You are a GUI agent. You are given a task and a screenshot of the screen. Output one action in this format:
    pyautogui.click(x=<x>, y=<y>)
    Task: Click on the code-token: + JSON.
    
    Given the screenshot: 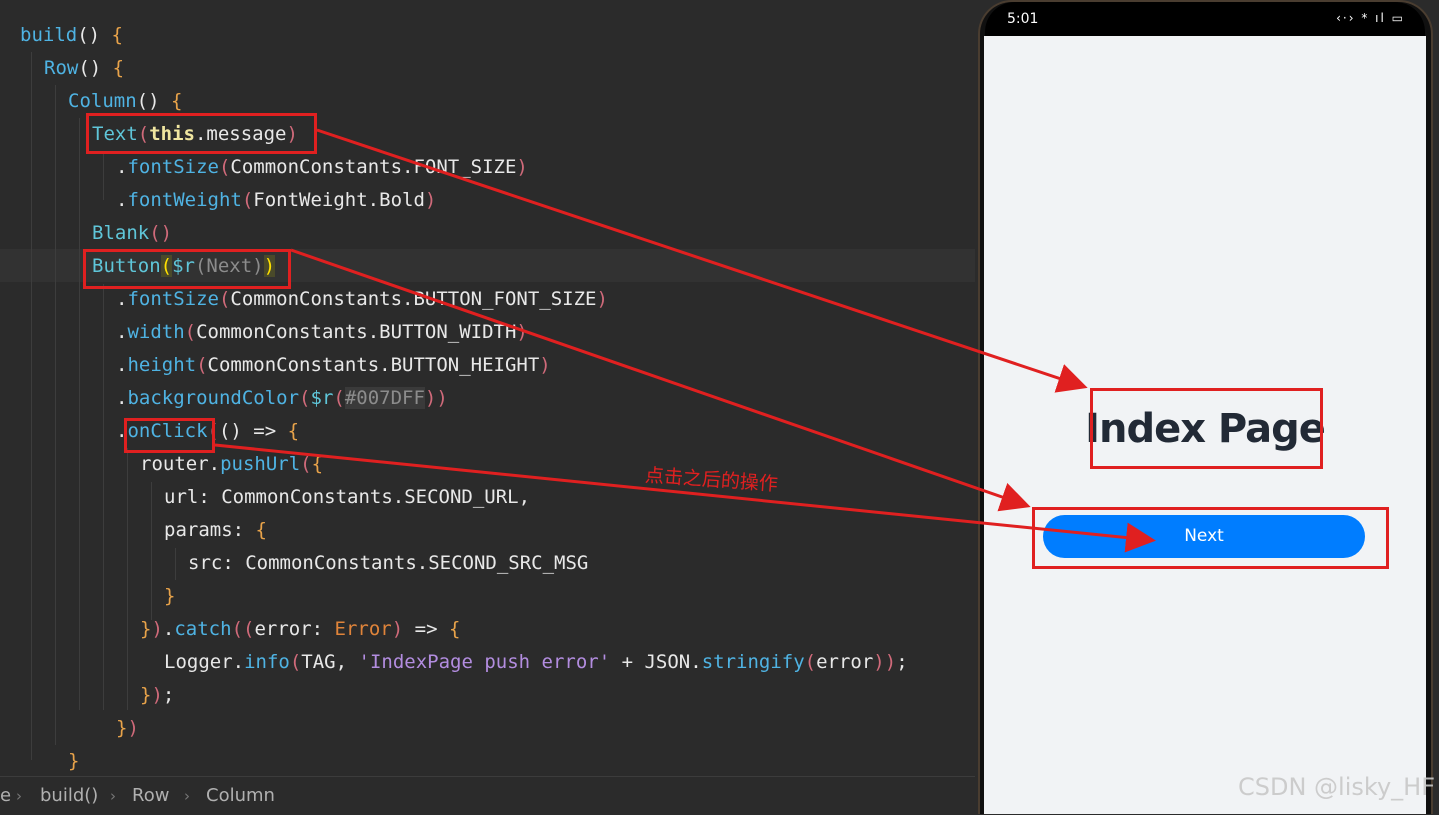 What is the action you would take?
    pyautogui.click(x=656, y=662)
    